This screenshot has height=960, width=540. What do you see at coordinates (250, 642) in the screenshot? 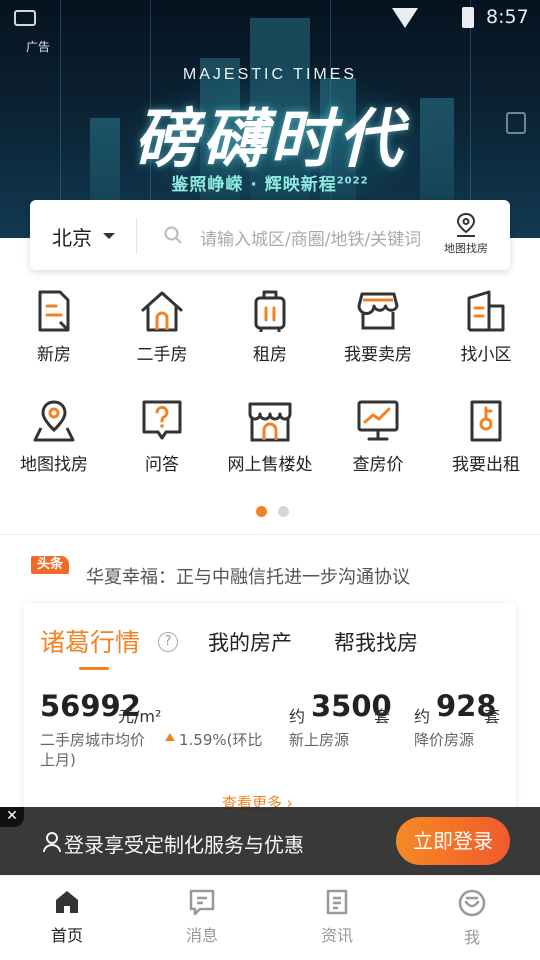
I see `tab-my-property: 我的房产` at bounding box center [250, 642].